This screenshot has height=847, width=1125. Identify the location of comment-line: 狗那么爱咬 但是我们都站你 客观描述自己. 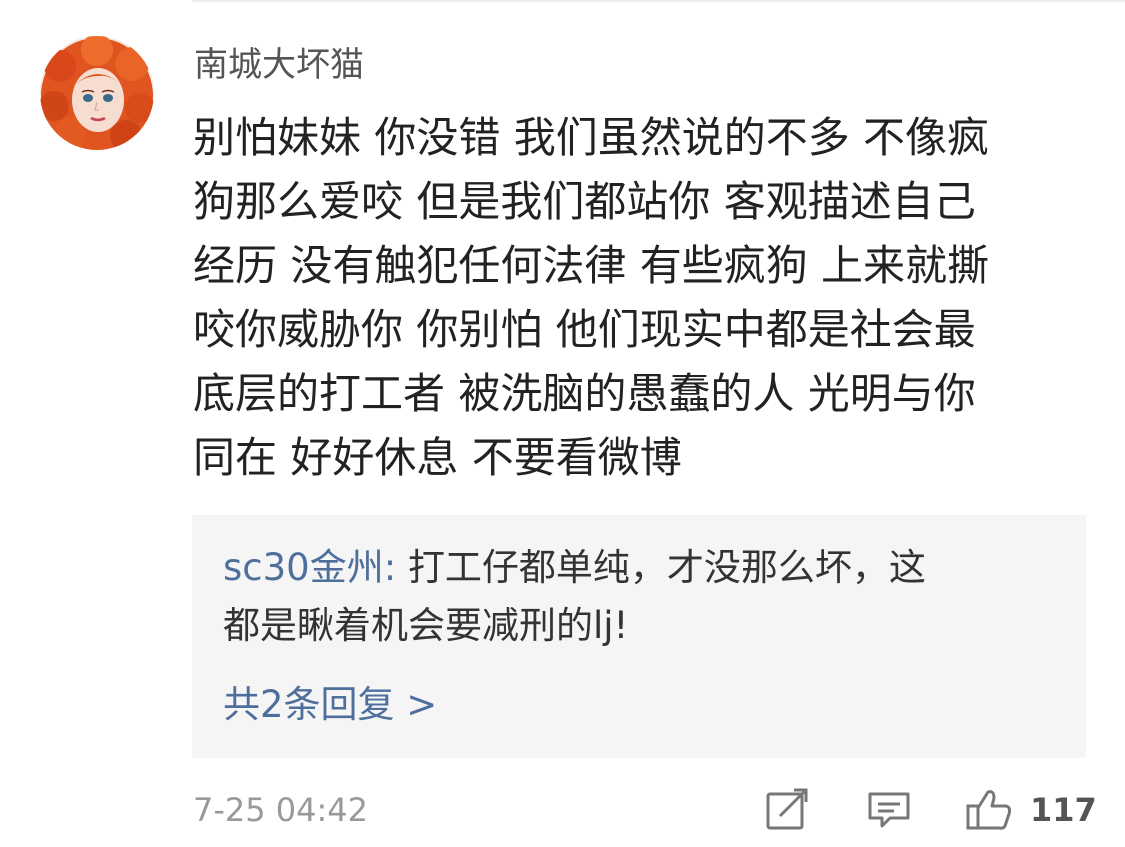
(584, 201).